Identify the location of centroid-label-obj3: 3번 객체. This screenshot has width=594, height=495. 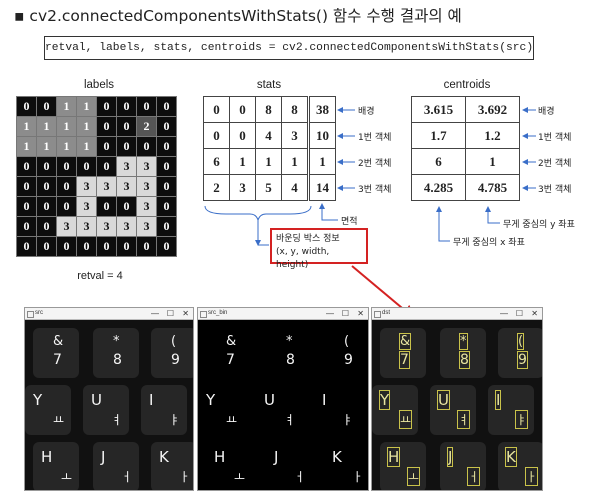
(555, 190).